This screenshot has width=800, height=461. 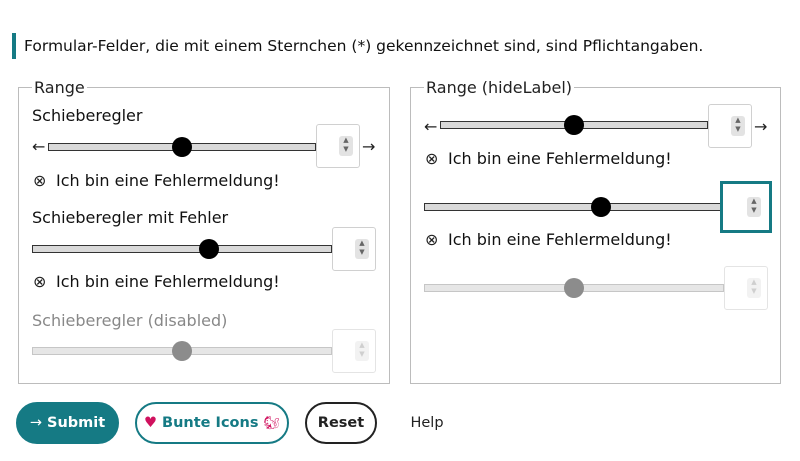 I want to click on range-hidelabel-legend: Range (hideLabel), so click(x=499, y=88).